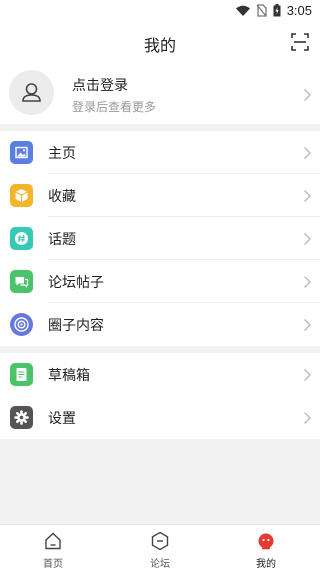 This screenshot has width=320, height=571. What do you see at coordinates (266, 564) in the screenshot?
I see `tab-label: 我的` at bounding box center [266, 564].